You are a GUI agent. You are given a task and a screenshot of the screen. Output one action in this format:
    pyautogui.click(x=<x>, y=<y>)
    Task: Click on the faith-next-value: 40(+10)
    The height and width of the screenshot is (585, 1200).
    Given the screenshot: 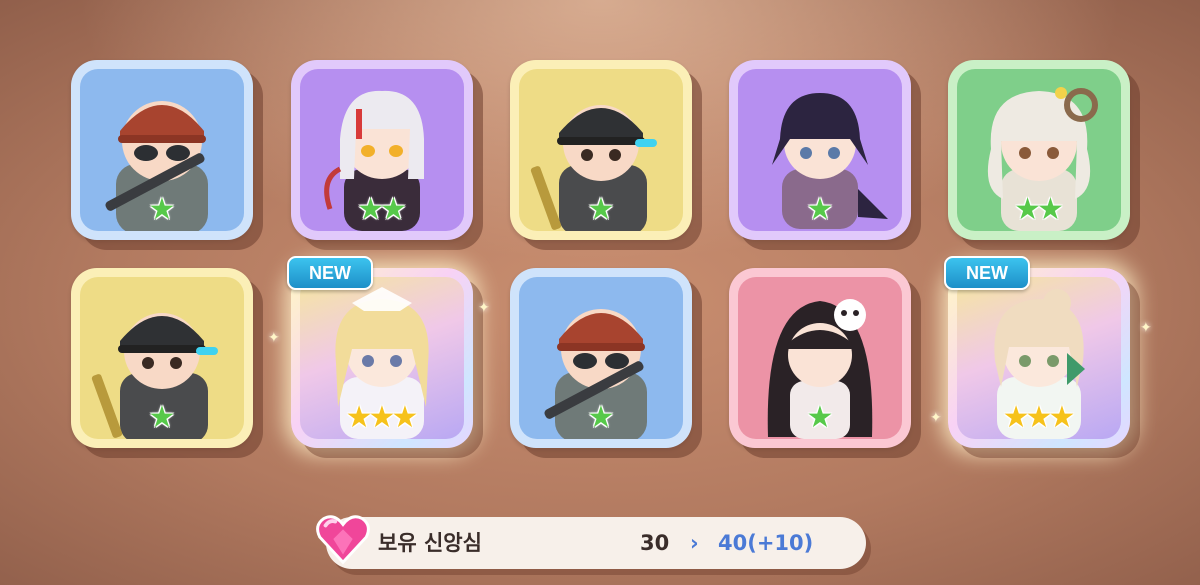 What is the action you would take?
    pyautogui.click(x=766, y=543)
    